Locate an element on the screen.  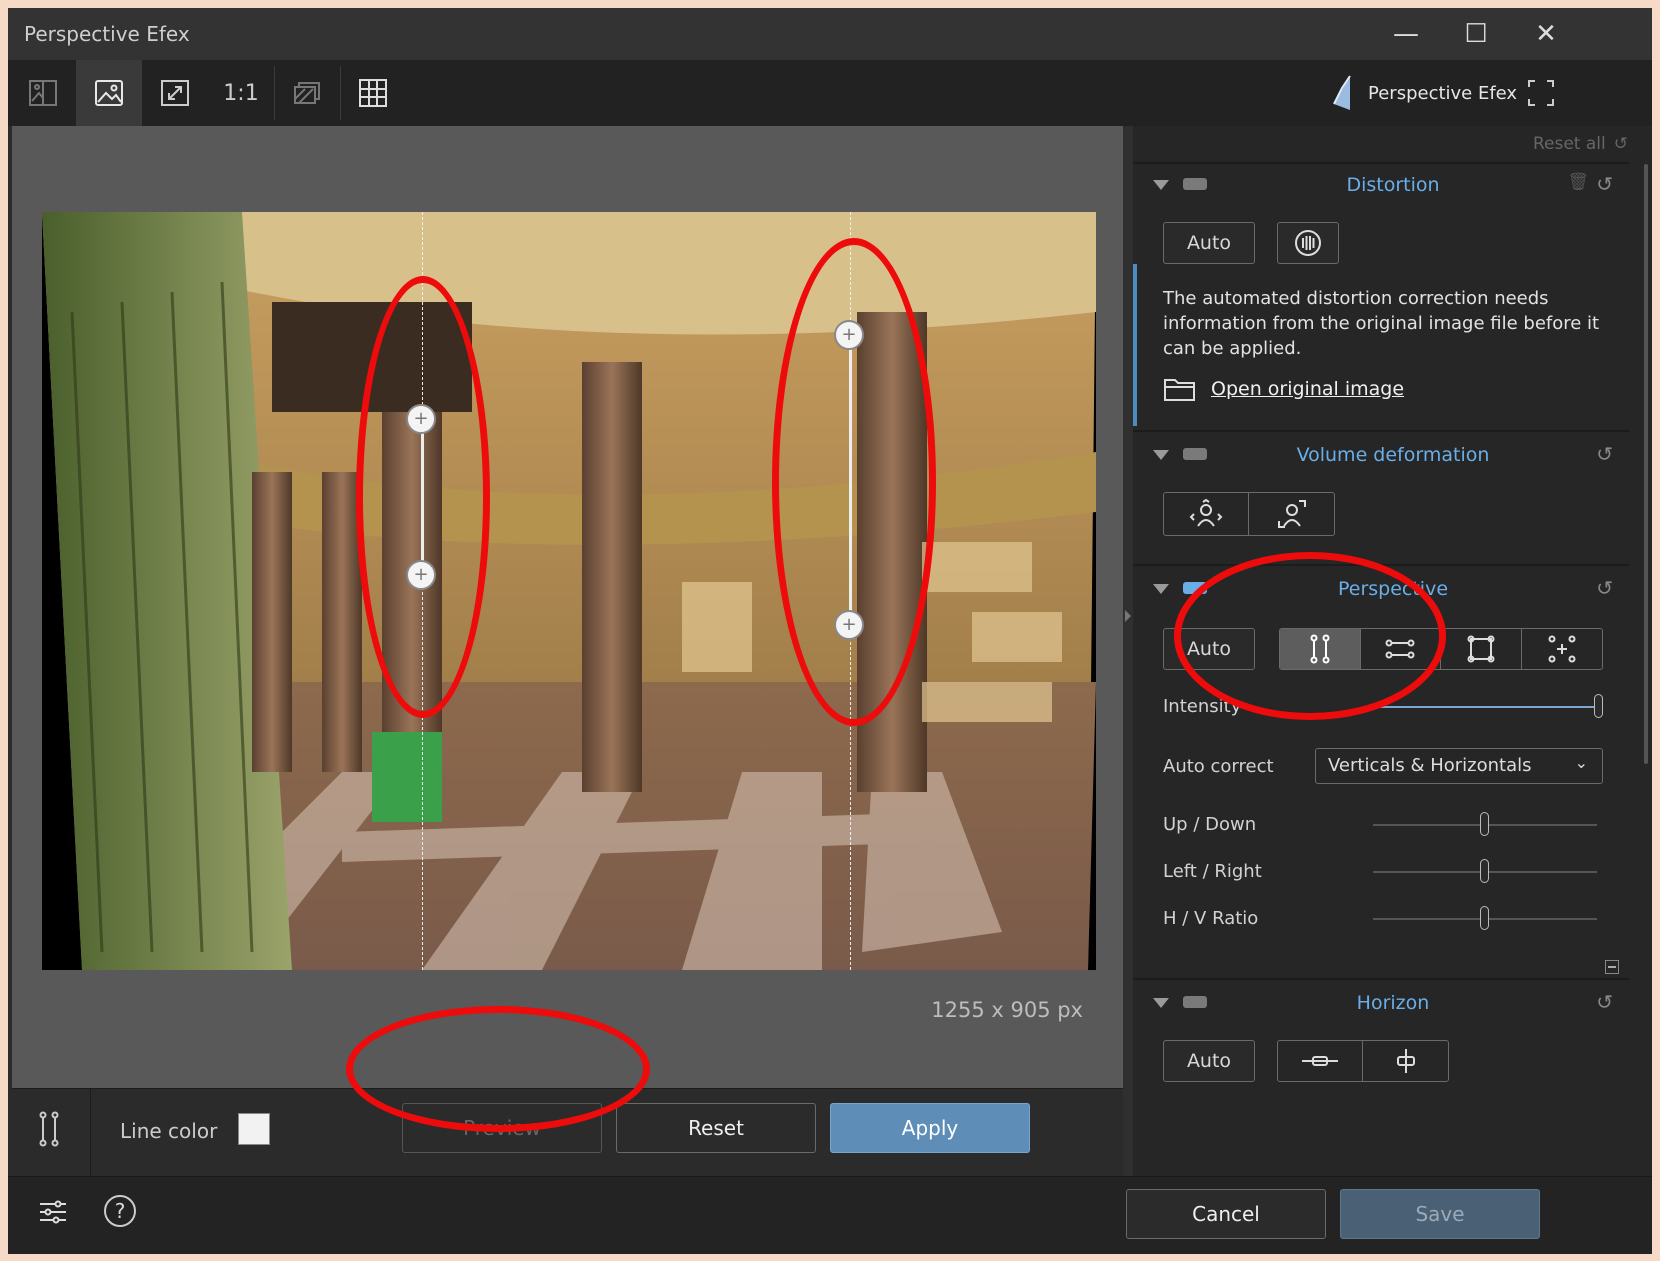
perspective-efex-logo-icon is located at coordinates (1342, 92).